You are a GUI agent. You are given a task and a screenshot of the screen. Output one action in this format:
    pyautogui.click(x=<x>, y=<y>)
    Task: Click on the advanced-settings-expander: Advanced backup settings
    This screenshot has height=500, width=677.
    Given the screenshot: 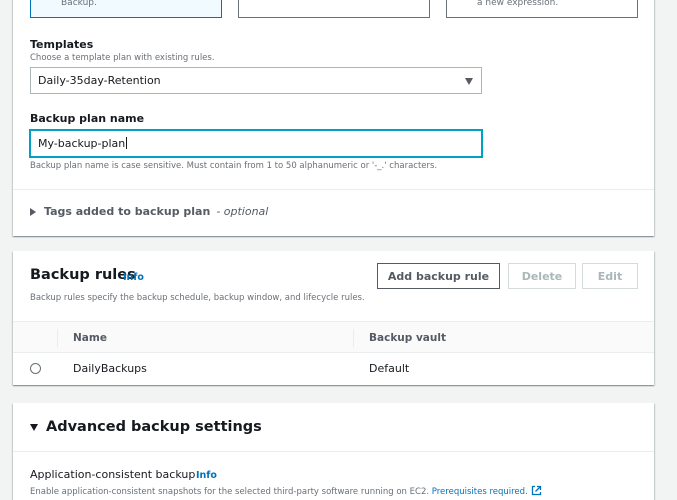 What is the action you would take?
    pyautogui.click(x=146, y=427)
    